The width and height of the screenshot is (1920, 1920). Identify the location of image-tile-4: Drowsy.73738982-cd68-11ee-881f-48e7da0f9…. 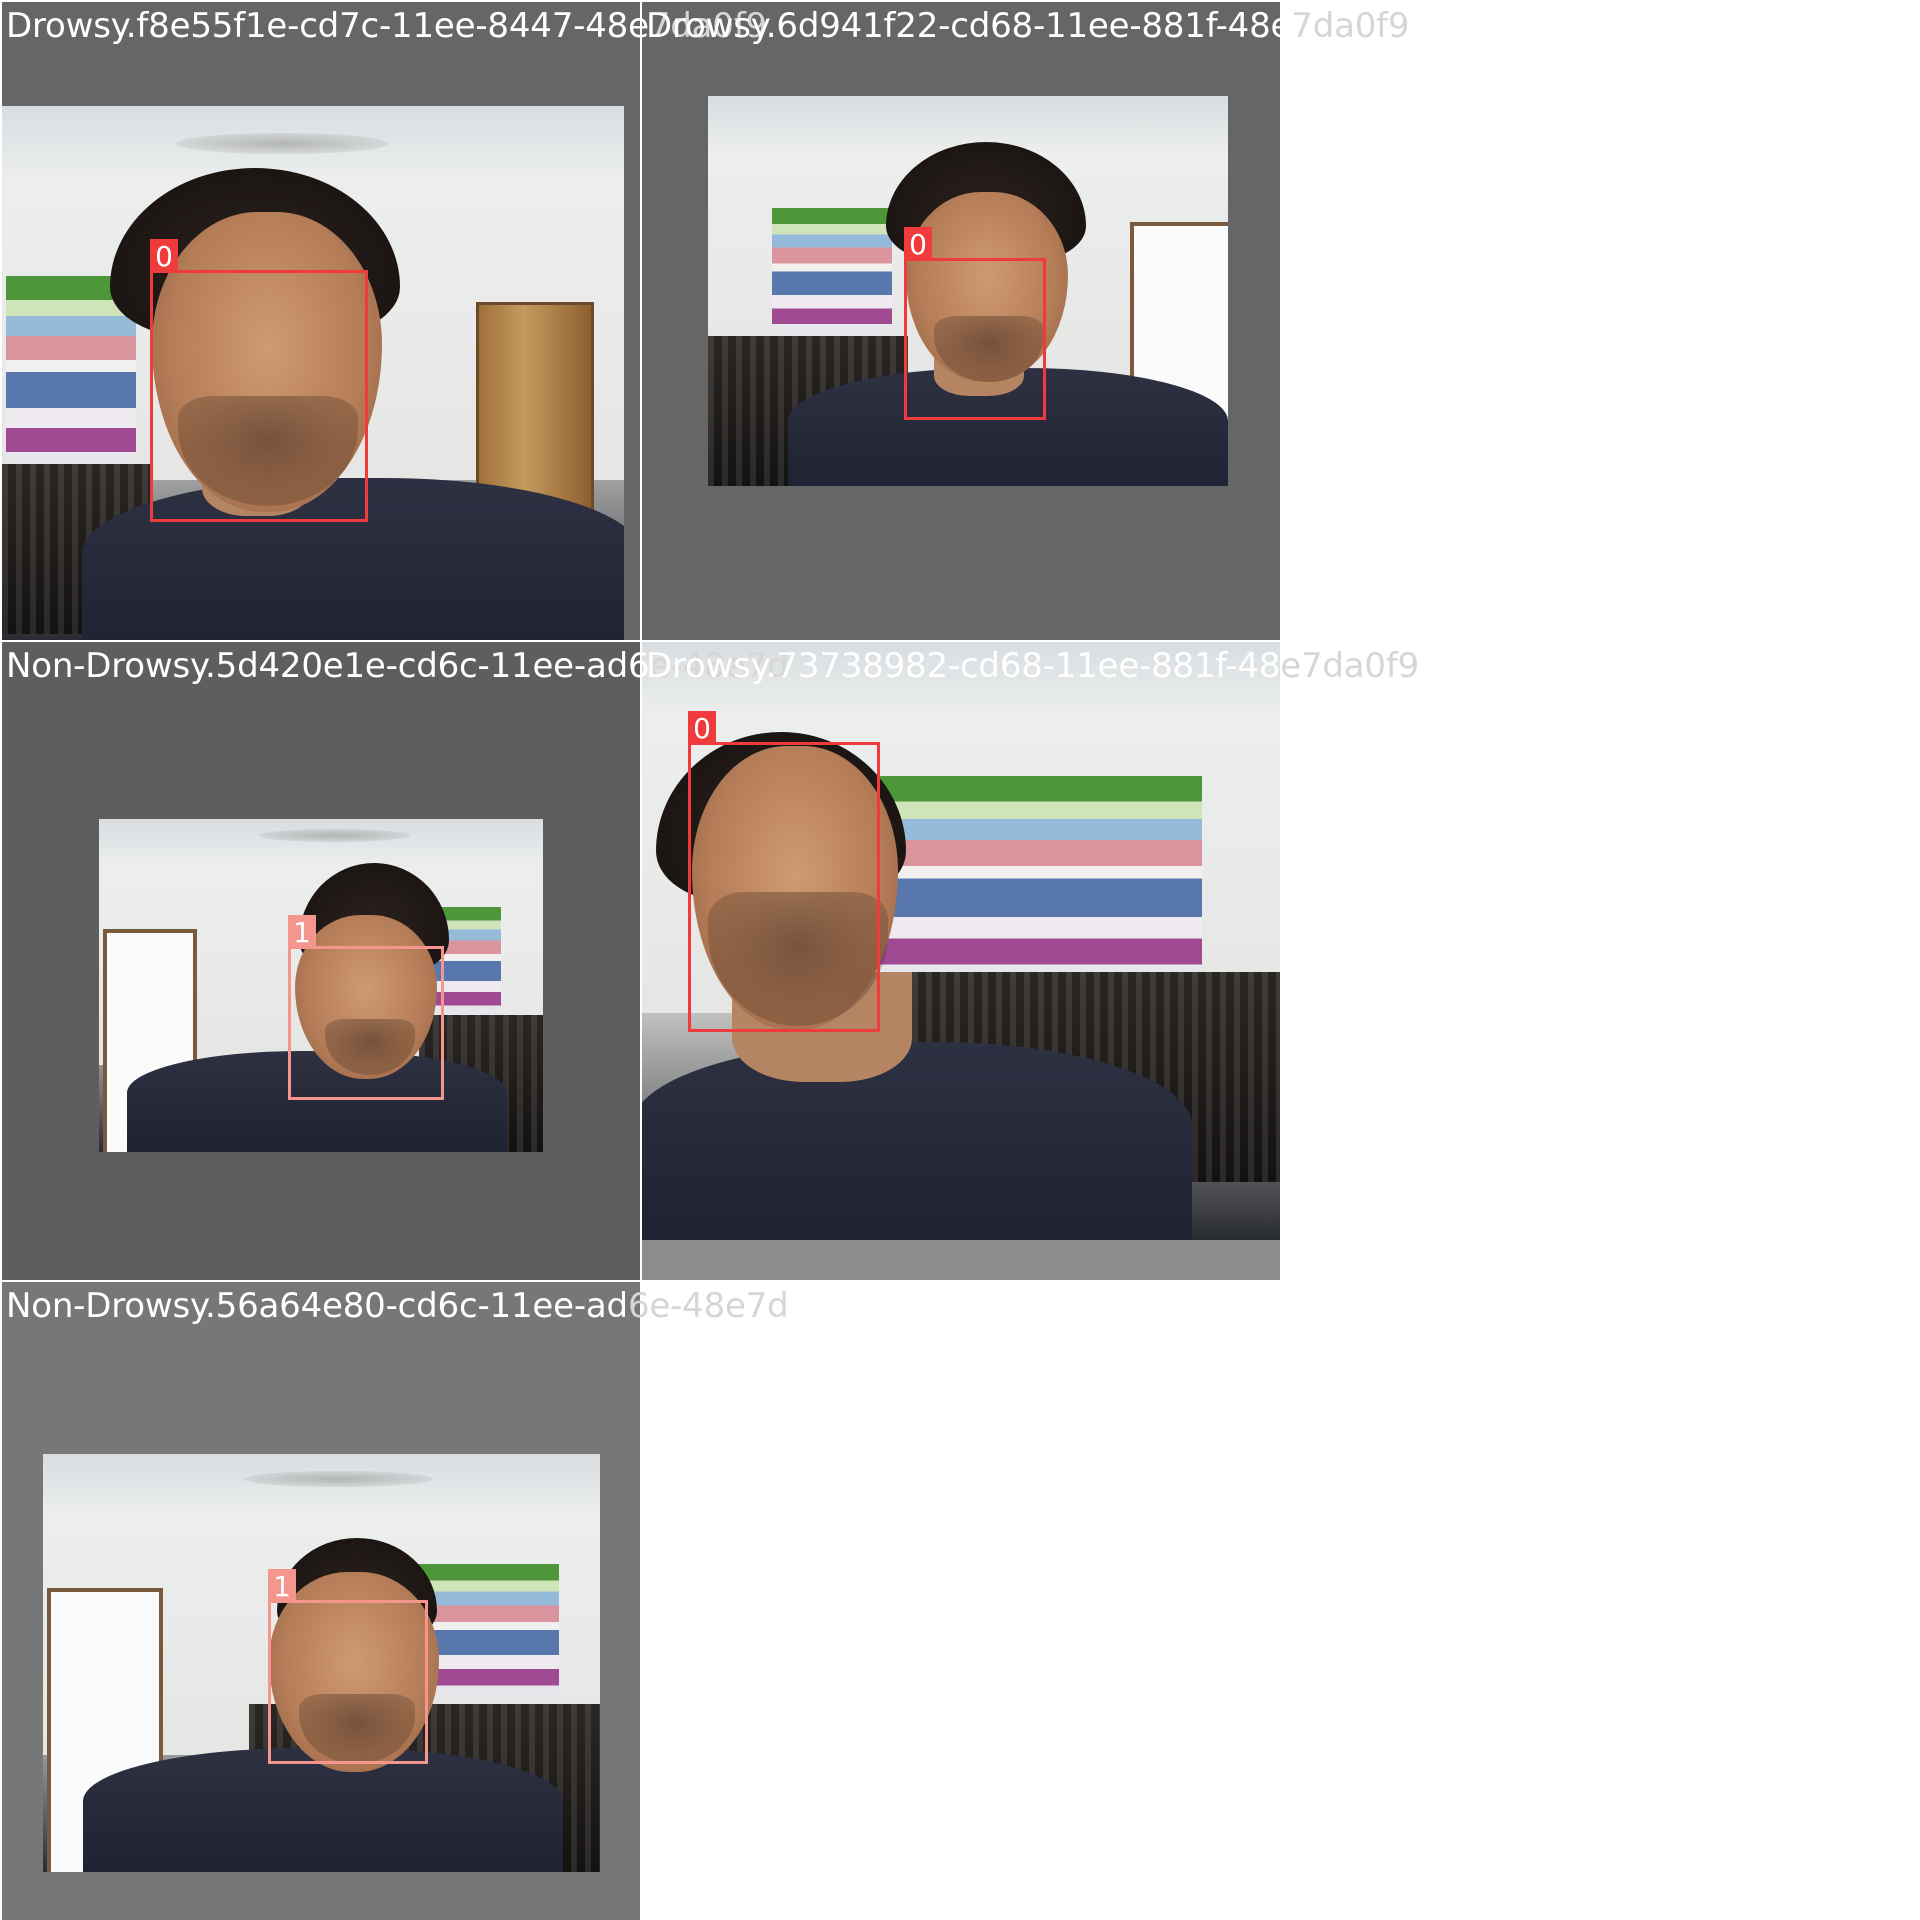
(1030, 961).